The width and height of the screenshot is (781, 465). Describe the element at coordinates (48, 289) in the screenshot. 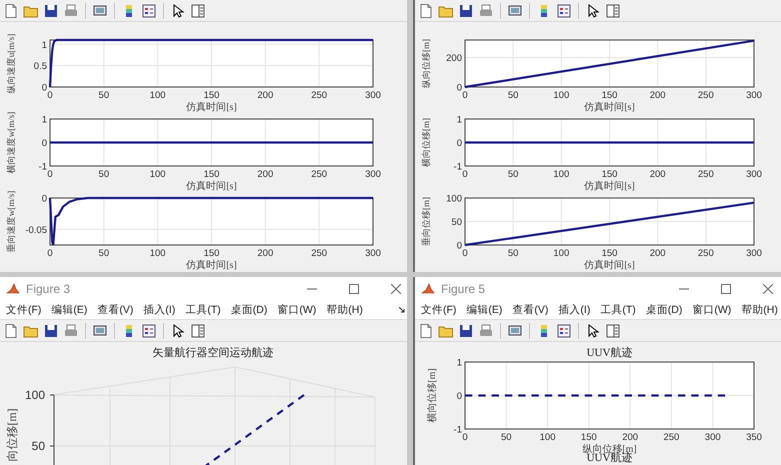

I see `window-title: Figure 3` at that location.